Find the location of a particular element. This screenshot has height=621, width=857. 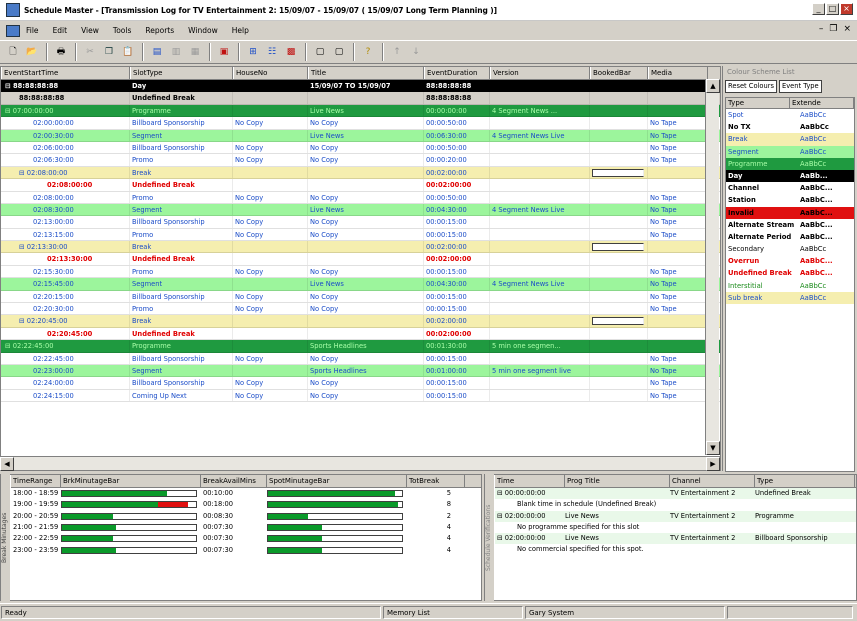

menu-file: File is located at coordinates (32, 30).